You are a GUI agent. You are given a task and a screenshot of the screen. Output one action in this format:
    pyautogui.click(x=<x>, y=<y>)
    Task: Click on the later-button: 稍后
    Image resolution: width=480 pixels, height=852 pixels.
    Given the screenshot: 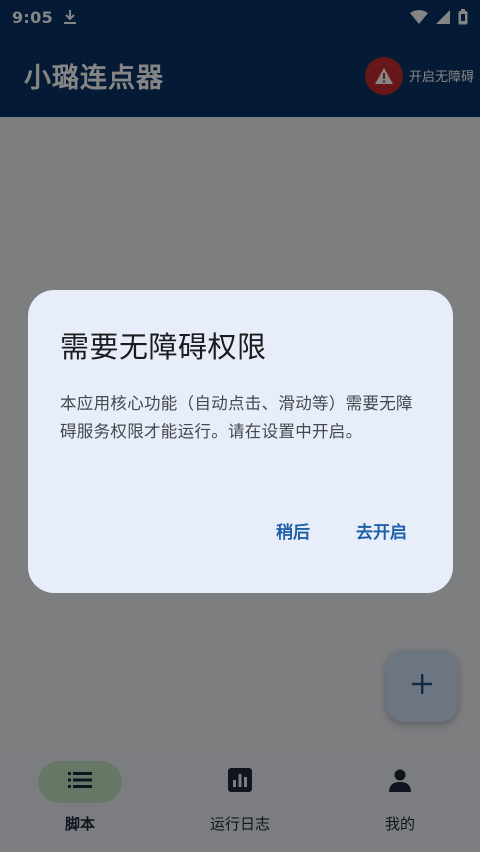 What is the action you would take?
    pyautogui.click(x=293, y=530)
    